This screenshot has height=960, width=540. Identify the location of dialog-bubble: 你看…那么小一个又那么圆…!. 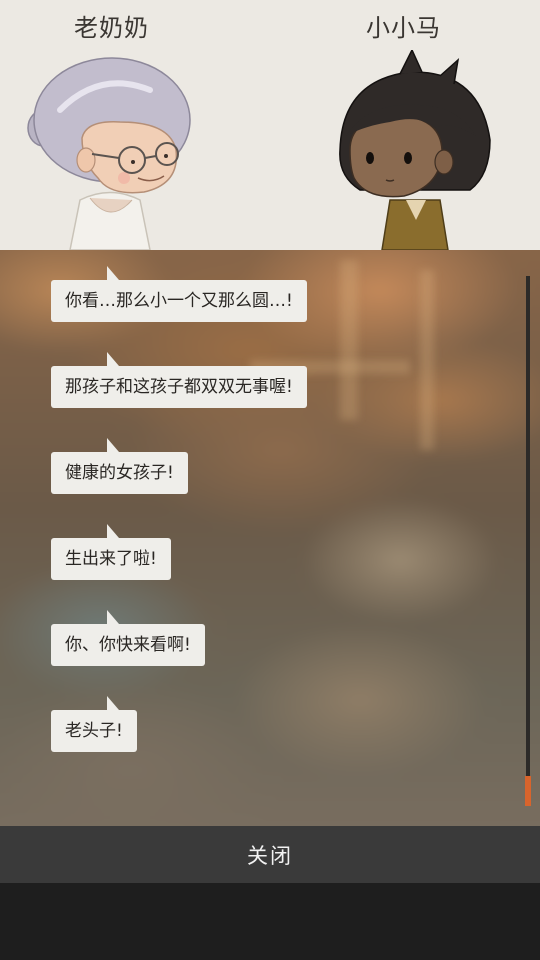
(179, 294).